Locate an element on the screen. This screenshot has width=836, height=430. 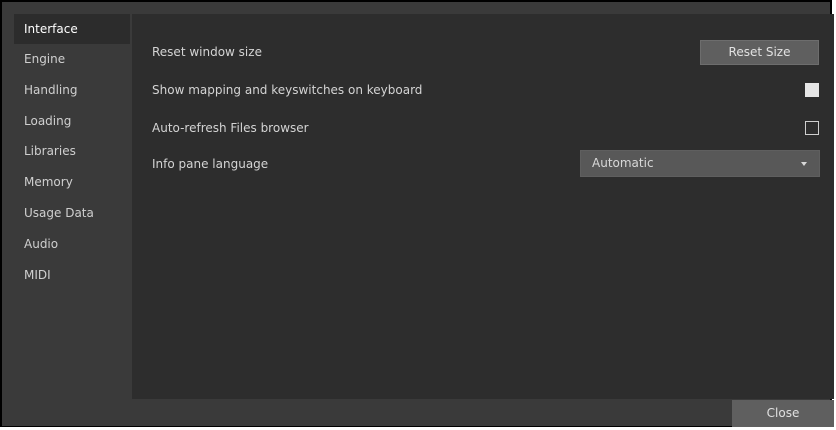
auto-refresh-checkbox is located at coordinates (812, 128).